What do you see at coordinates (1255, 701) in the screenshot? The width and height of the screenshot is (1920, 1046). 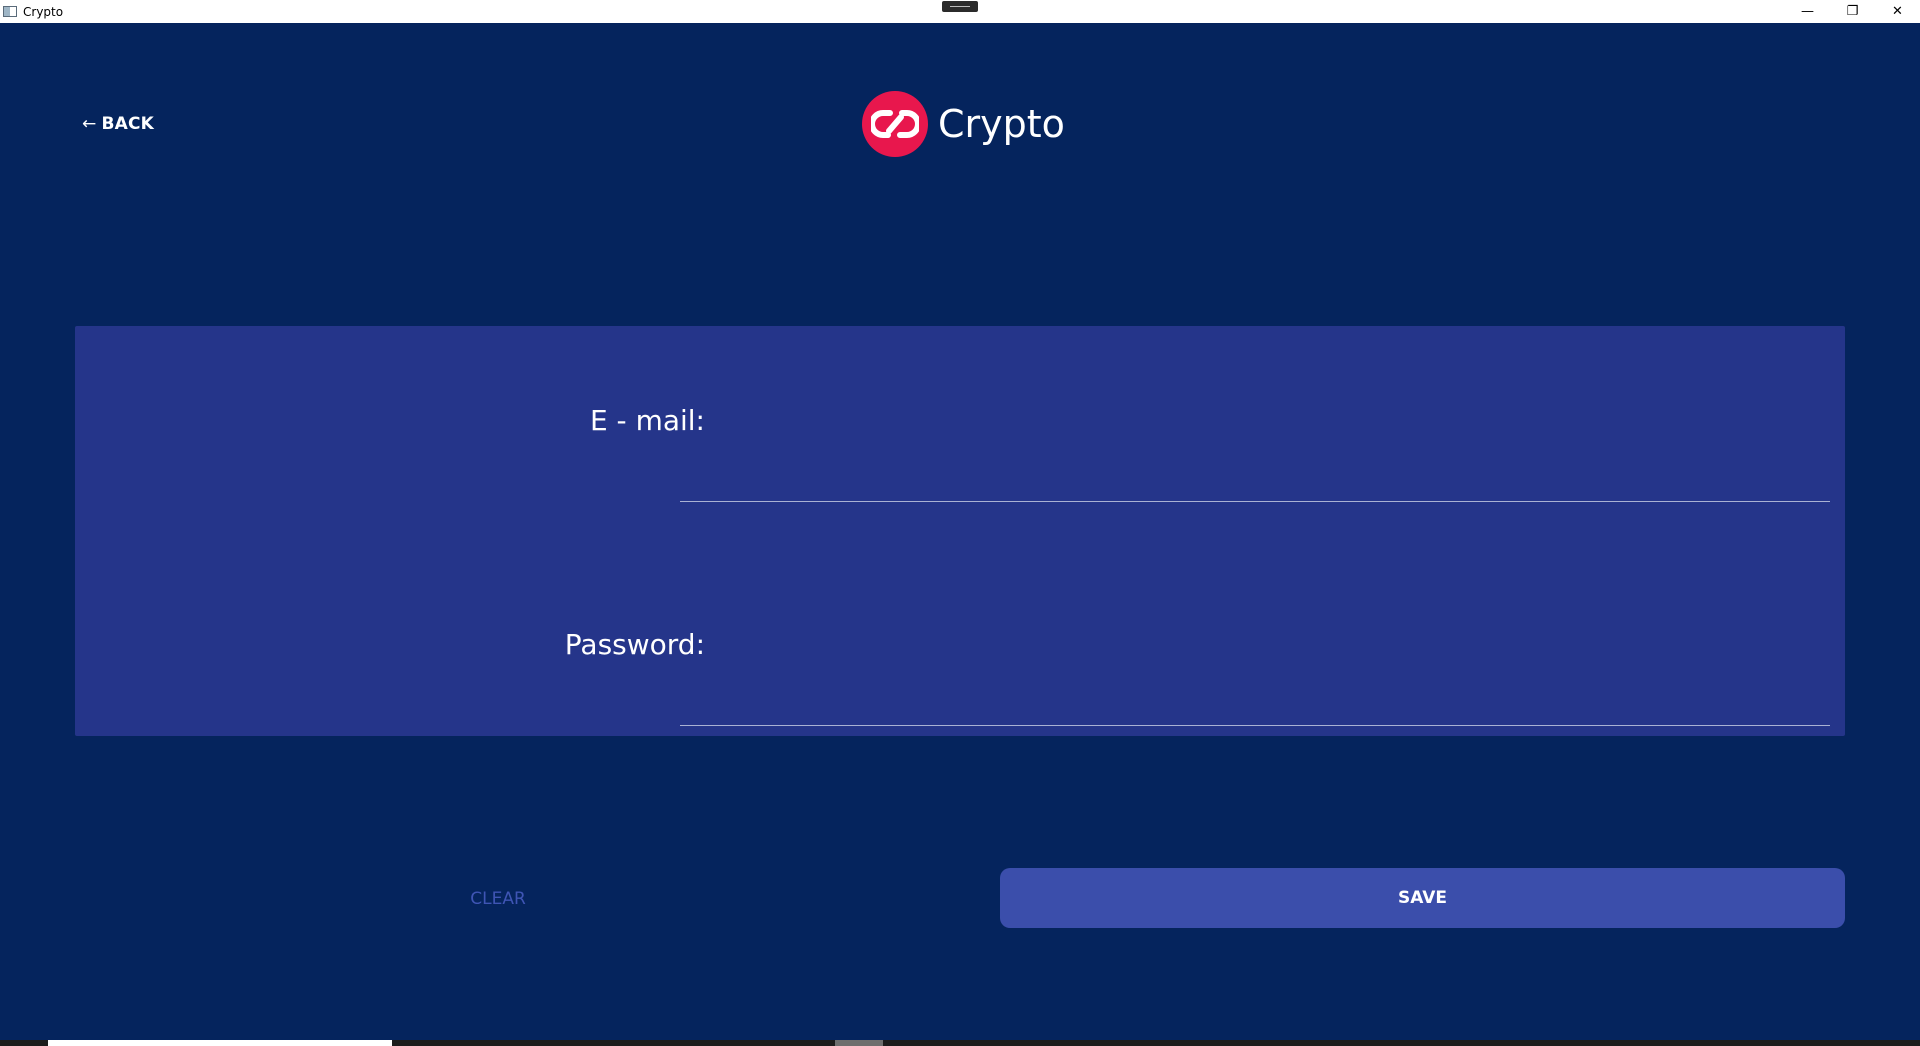 I see `password-field` at bounding box center [1255, 701].